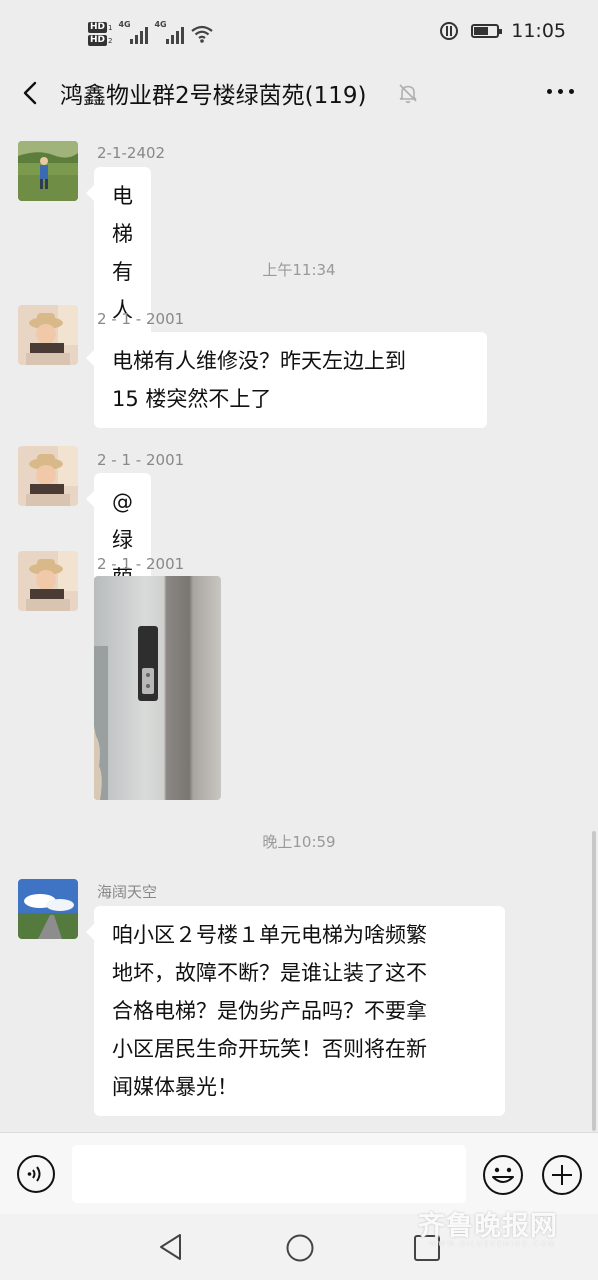  I want to click on wifi-icon, so click(202, 34).